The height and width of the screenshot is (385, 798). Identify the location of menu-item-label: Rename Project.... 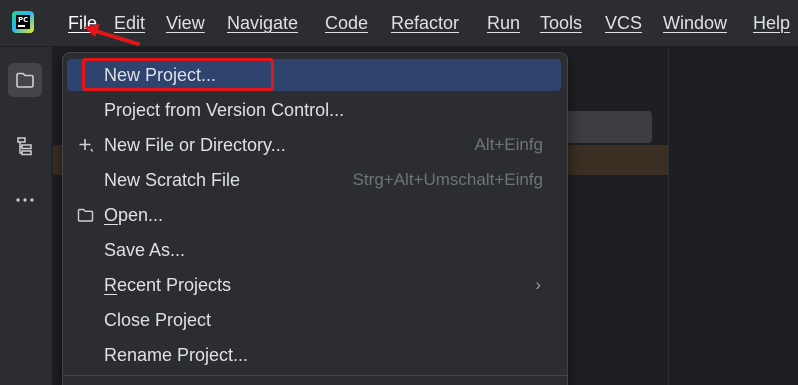
(176, 355).